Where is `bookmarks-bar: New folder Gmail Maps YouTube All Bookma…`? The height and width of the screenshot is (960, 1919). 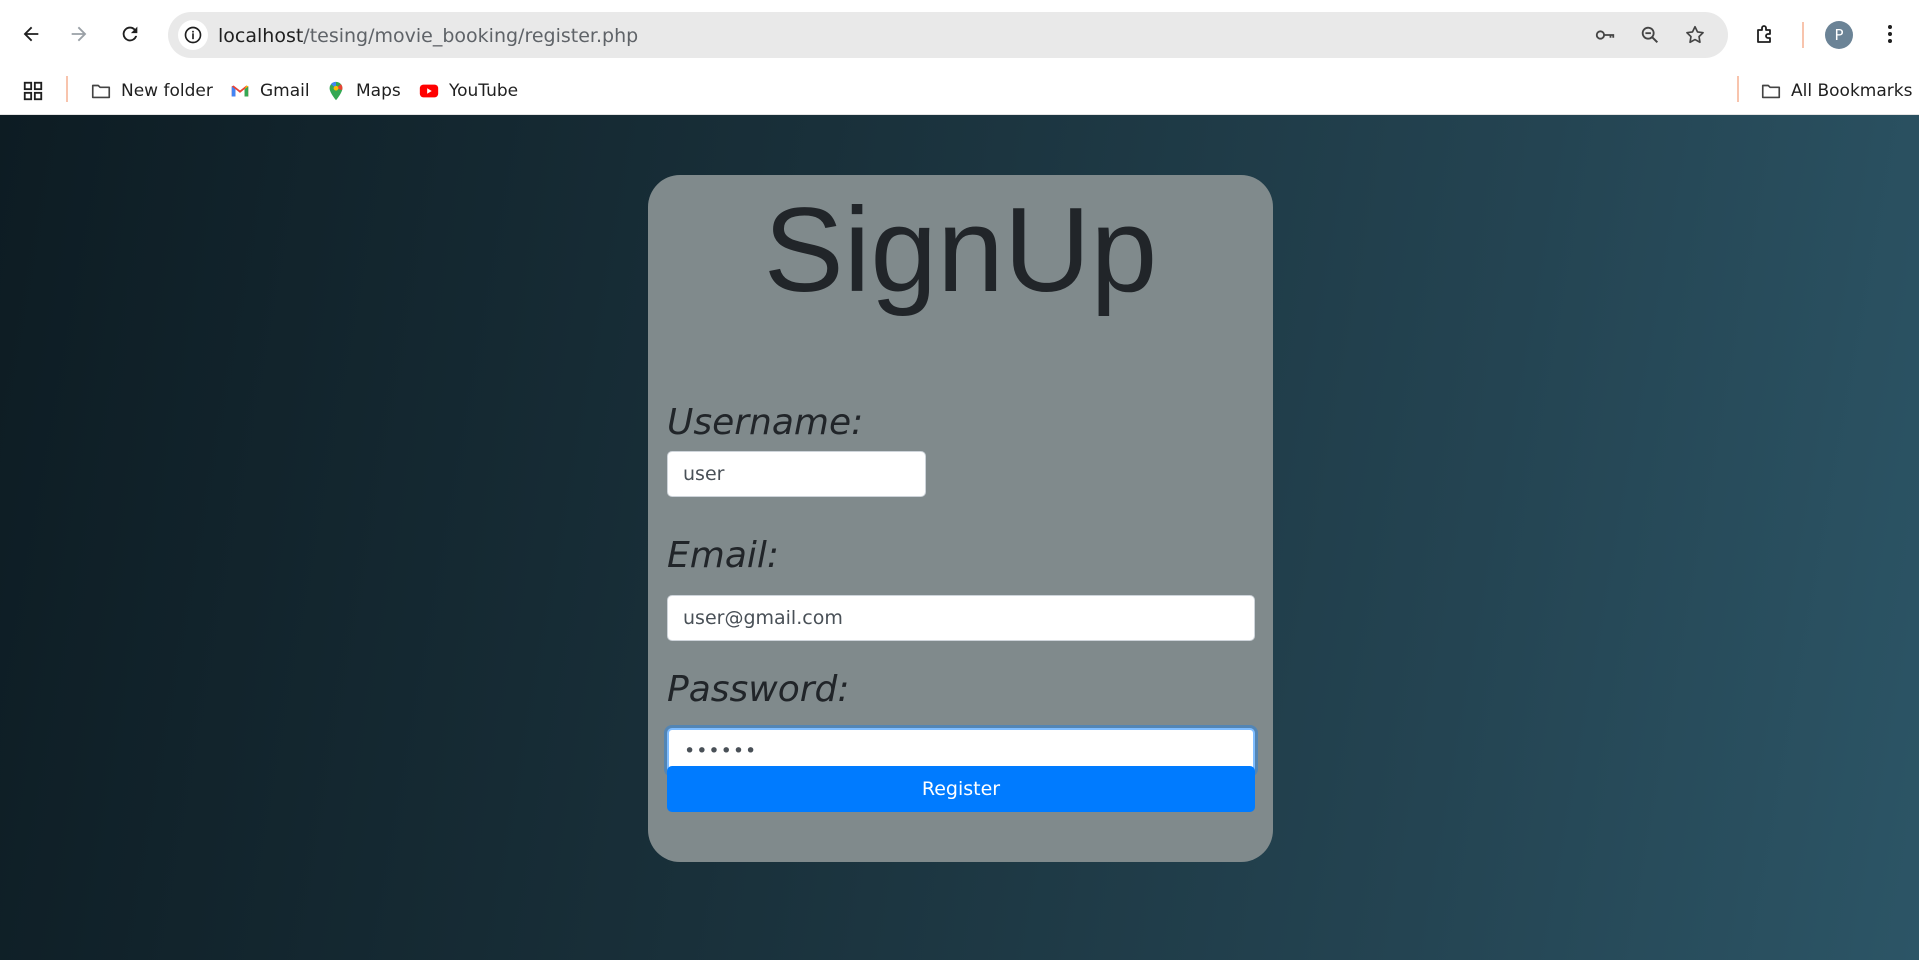 bookmarks-bar: New folder Gmail Maps YouTube All Bookma… is located at coordinates (959, 91).